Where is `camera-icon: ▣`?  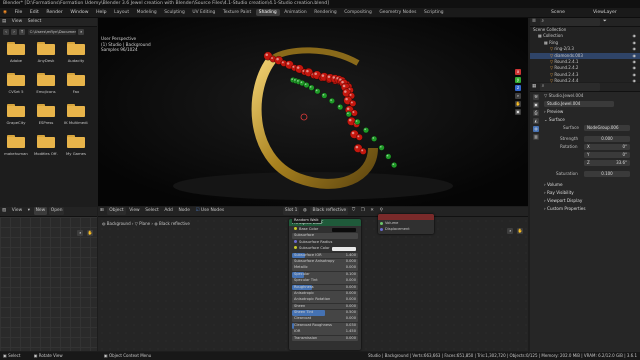 camera-icon: ▣ is located at coordinates (518, 112).